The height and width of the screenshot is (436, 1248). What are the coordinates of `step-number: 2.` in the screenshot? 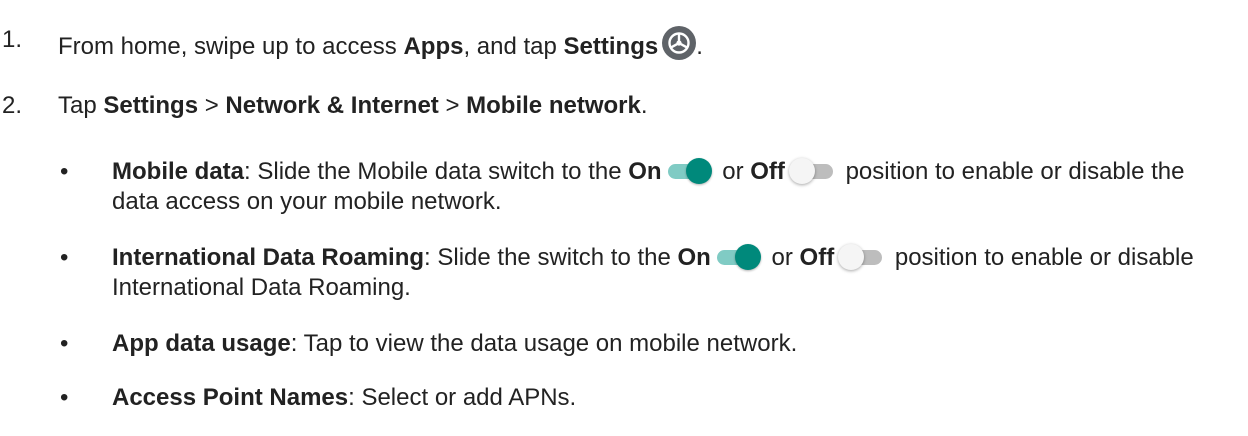 It's located at (12, 105).